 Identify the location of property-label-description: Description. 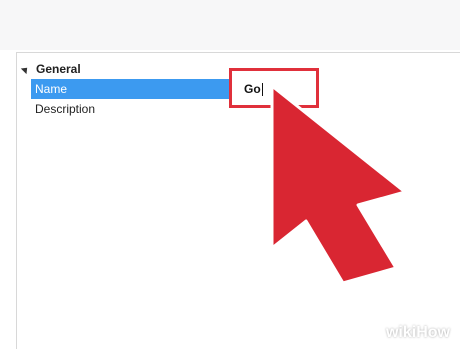
(65, 109).